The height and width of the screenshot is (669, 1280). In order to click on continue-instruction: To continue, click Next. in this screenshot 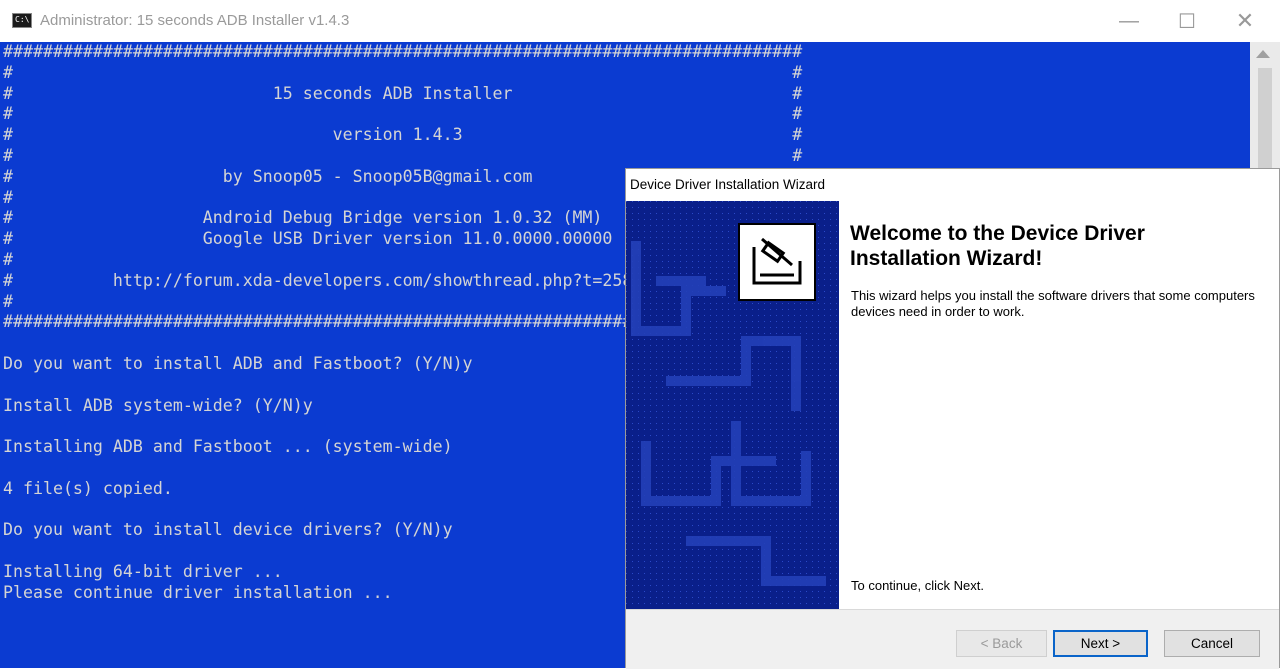, I will do `click(917, 585)`.